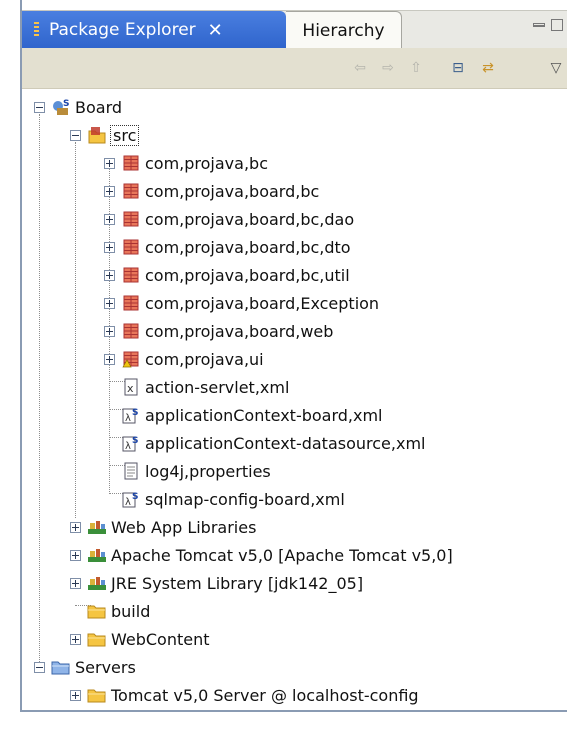 This screenshot has width=567, height=737. What do you see at coordinates (110, 611) in the screenshot?
I see `tree-item-build: build` at bounding box center [110, 611].